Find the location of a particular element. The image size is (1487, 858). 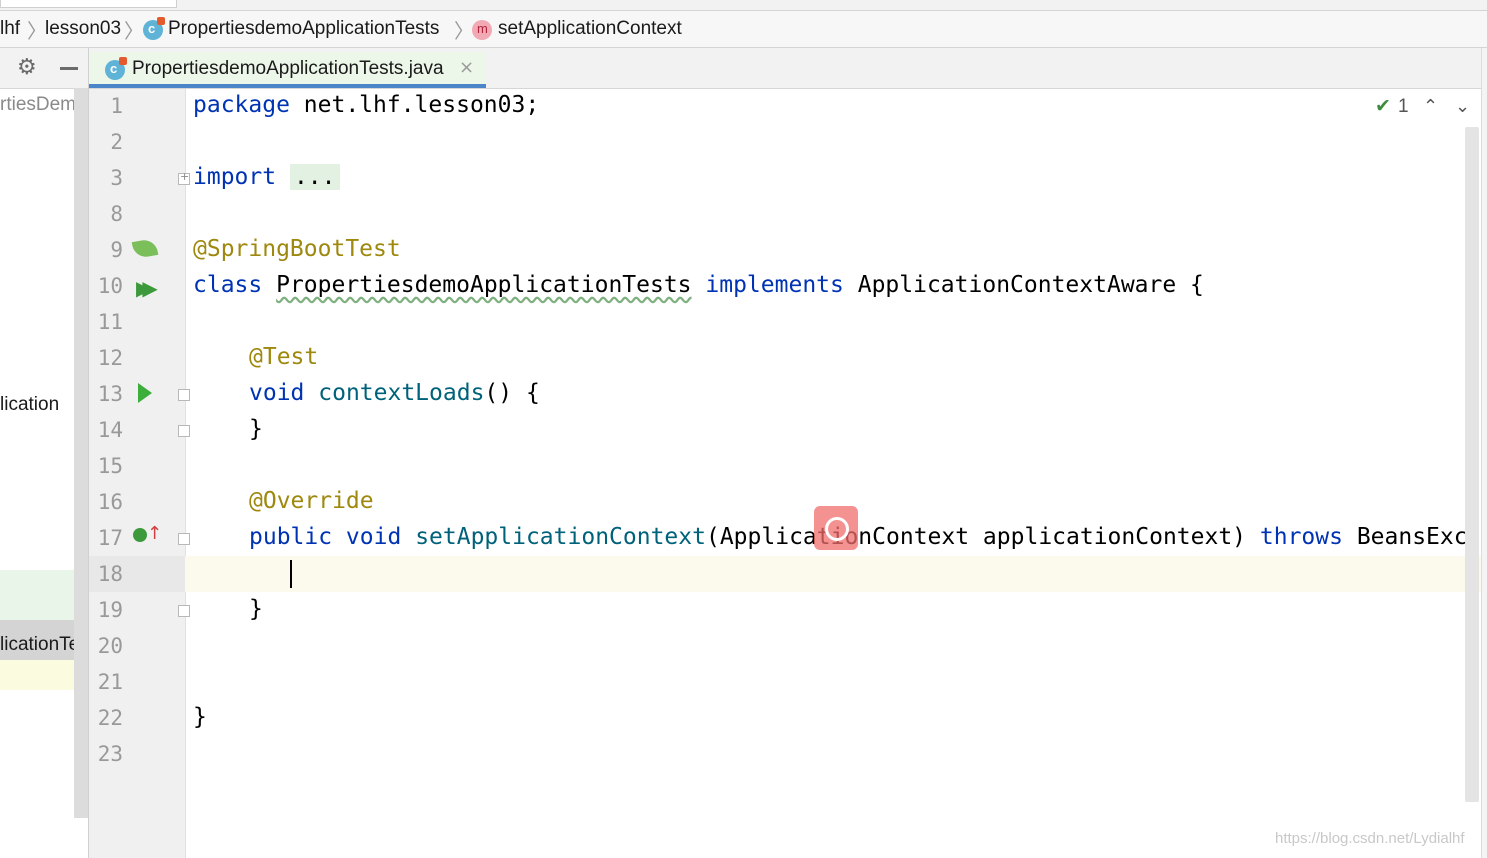

tree-item: lication is located at coordinates (29, 405).